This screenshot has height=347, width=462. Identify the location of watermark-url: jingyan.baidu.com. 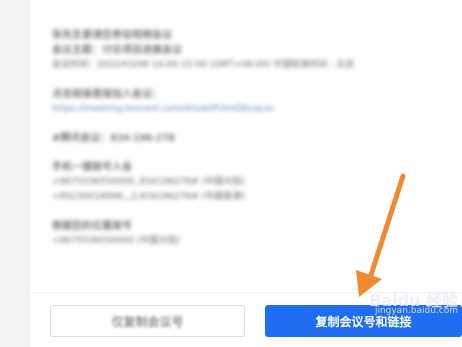
(416, 311).